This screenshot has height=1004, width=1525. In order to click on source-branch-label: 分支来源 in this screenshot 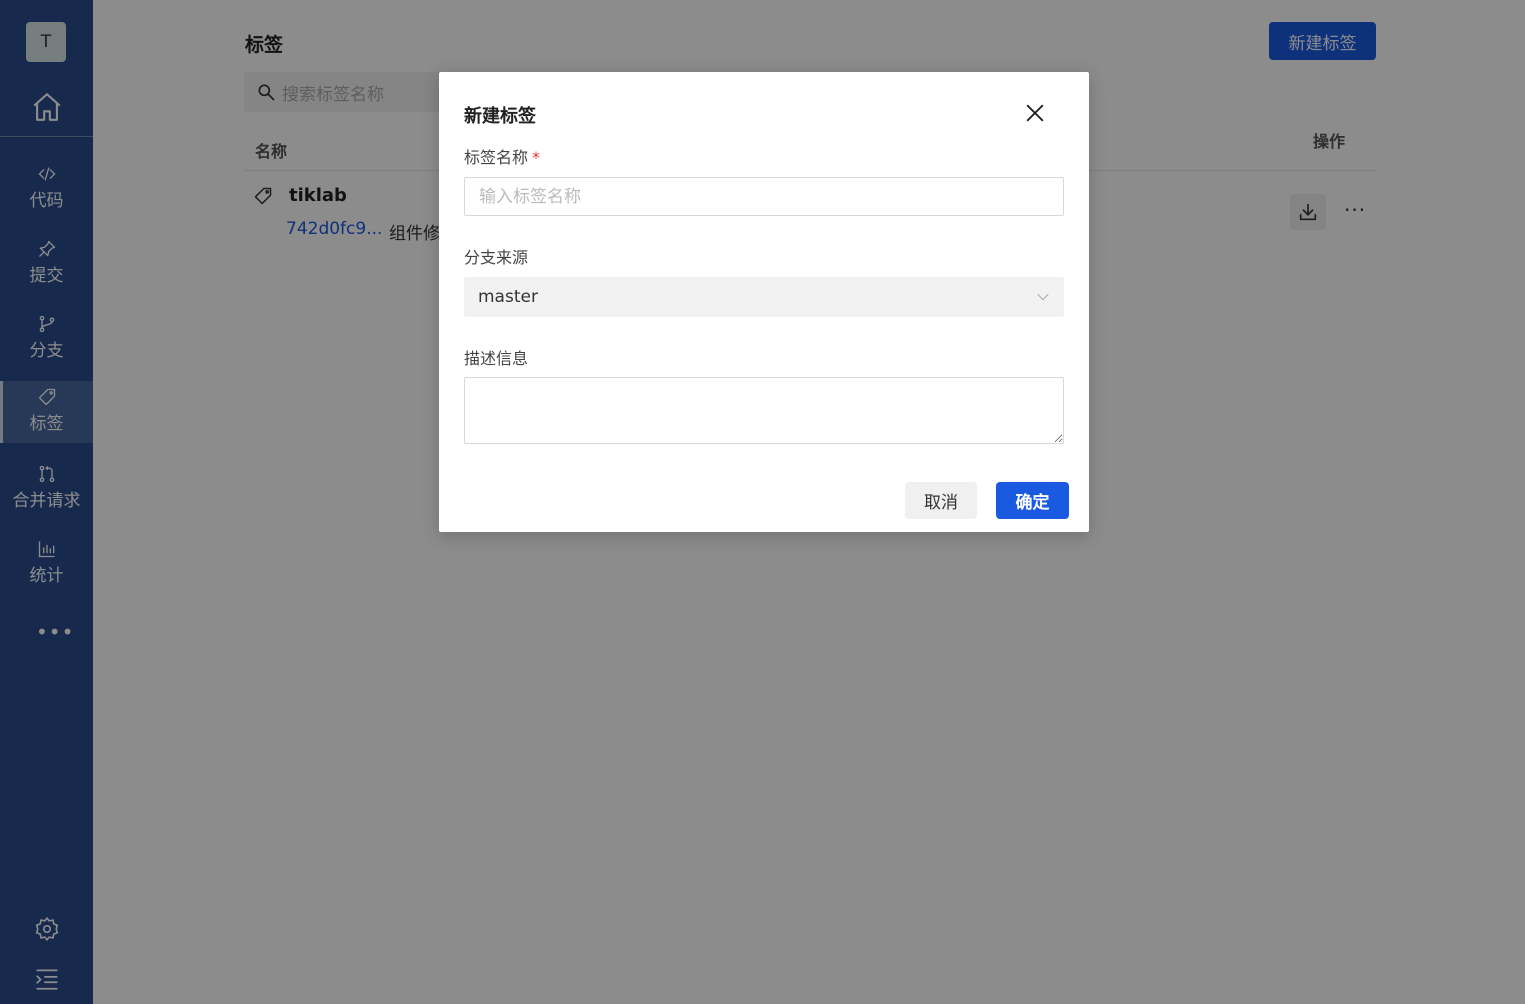, I will do `click(496, 257)`.